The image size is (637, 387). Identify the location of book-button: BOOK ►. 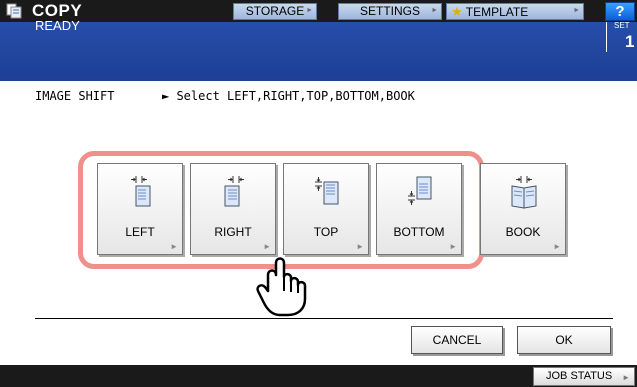
(523, 209).